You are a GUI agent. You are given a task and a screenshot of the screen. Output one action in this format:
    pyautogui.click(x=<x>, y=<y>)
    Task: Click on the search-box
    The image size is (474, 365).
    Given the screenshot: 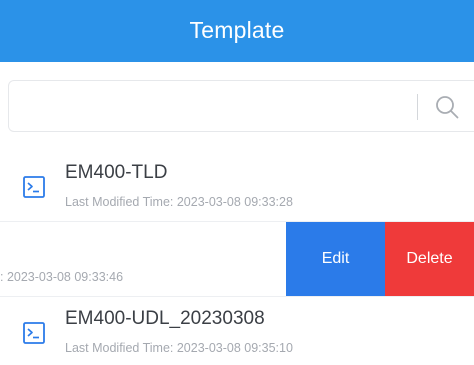 What is the action you would take?
    pyautogui.click(x=241, y=106)
    